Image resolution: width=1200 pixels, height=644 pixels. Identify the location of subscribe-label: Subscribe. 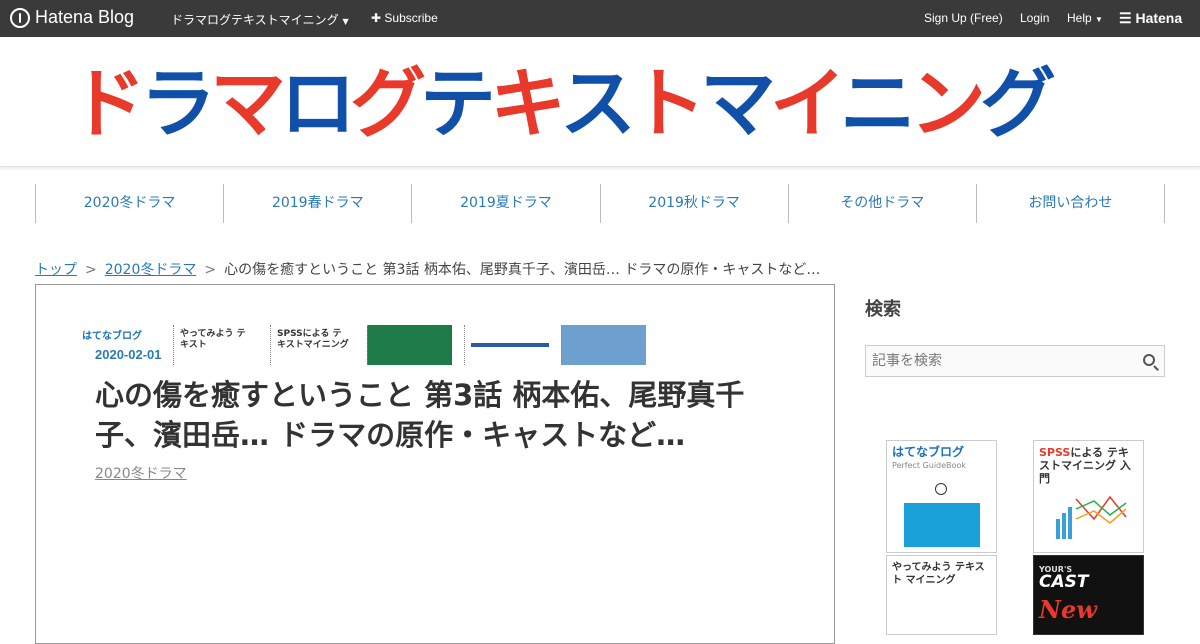
(411, 18).